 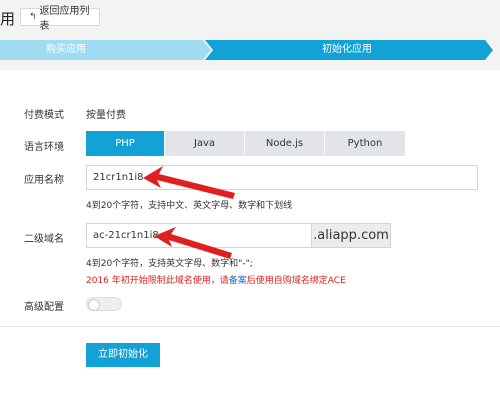 What do you see at coordinates (66, 49) in the screenshot?
I see `step-purchase-app: 购买应用` at bounding box center [66, 49].